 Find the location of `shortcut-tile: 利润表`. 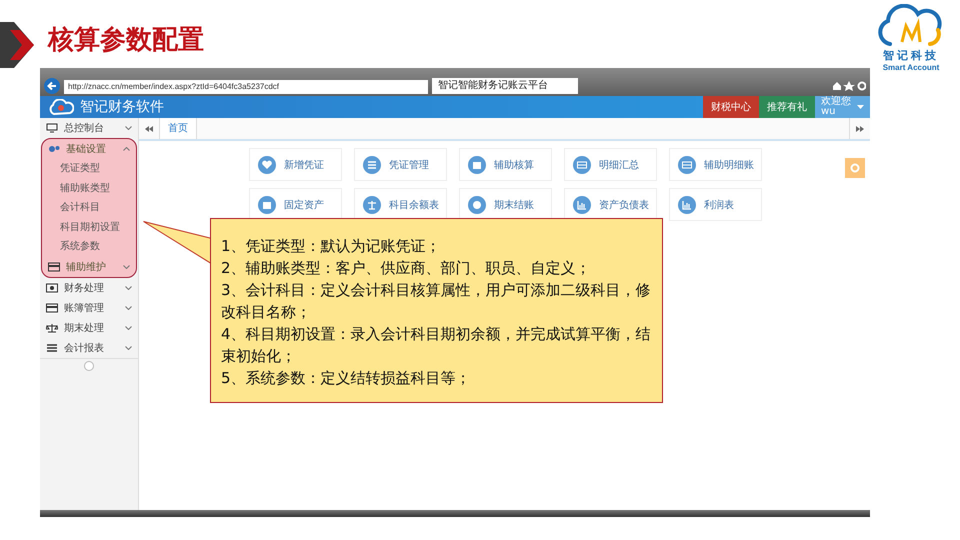

shortcut-tile: 利润表 is located at coordinates (715, 204).